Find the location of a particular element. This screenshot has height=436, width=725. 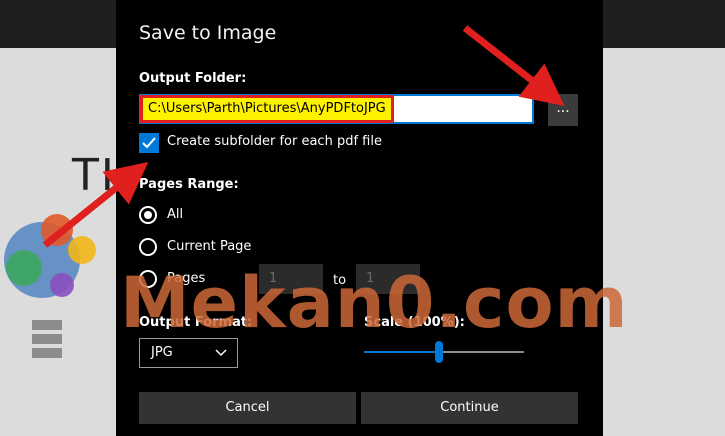

watermark-text: Mekan0.com is located at coordinates (374, 303).